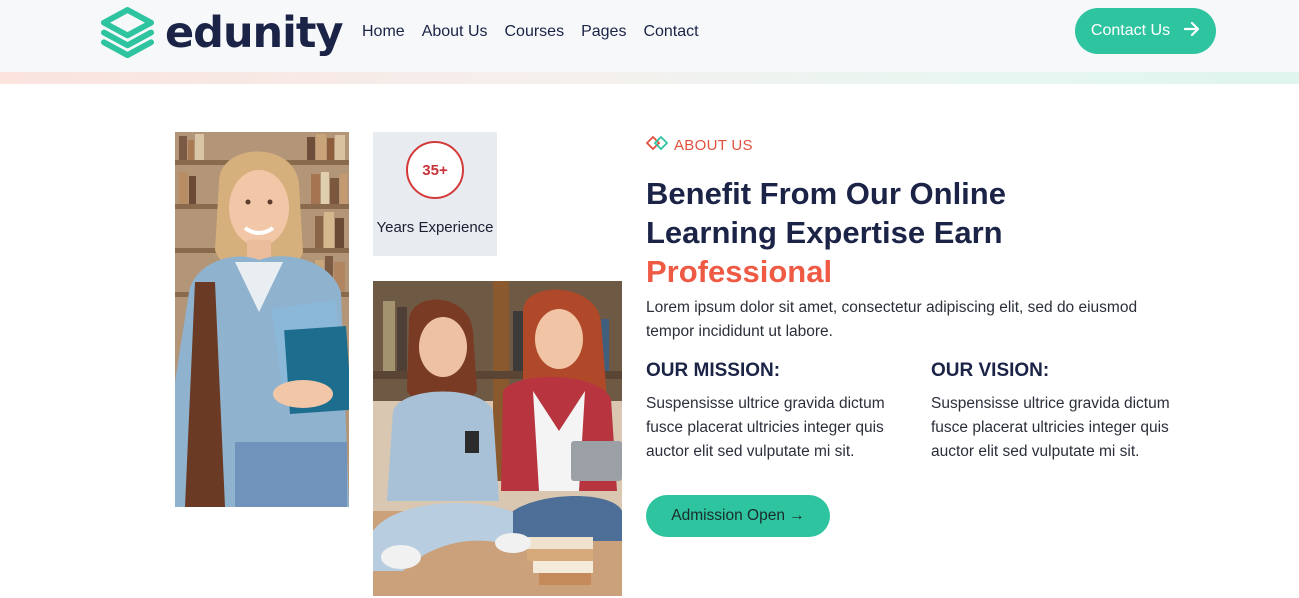  Describe the element at coordinates (254, 33) in the screenshot. I see `brand-name: edunity` at that location.